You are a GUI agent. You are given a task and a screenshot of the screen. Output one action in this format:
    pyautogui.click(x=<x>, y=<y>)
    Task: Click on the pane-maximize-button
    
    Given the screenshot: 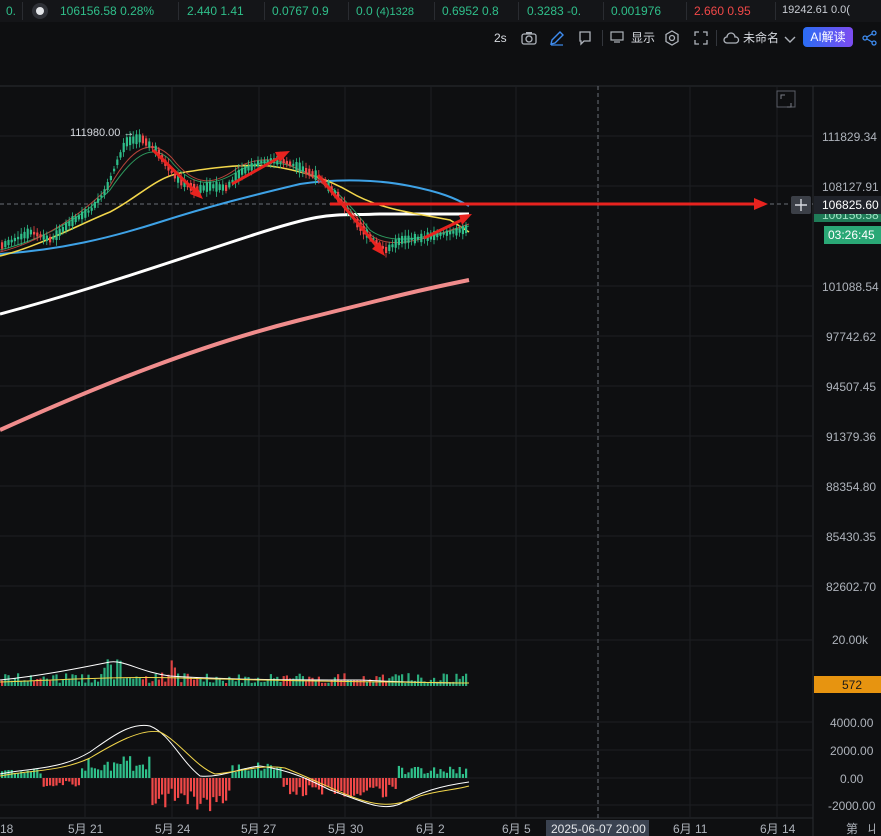 What is the action you would take?
    pyautogui.click(x=786, y=99)
    